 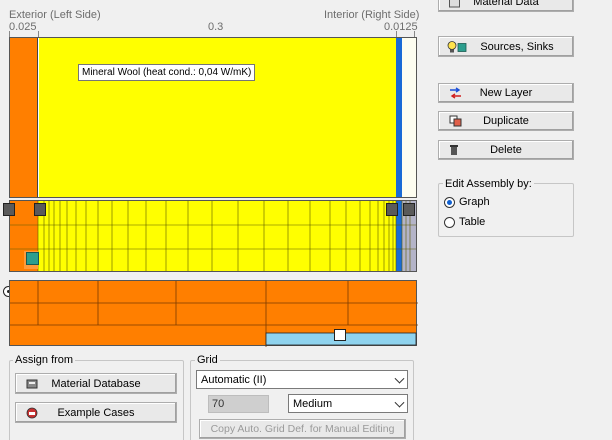 I want to click on layer-bar, so click(x=213, y=313).